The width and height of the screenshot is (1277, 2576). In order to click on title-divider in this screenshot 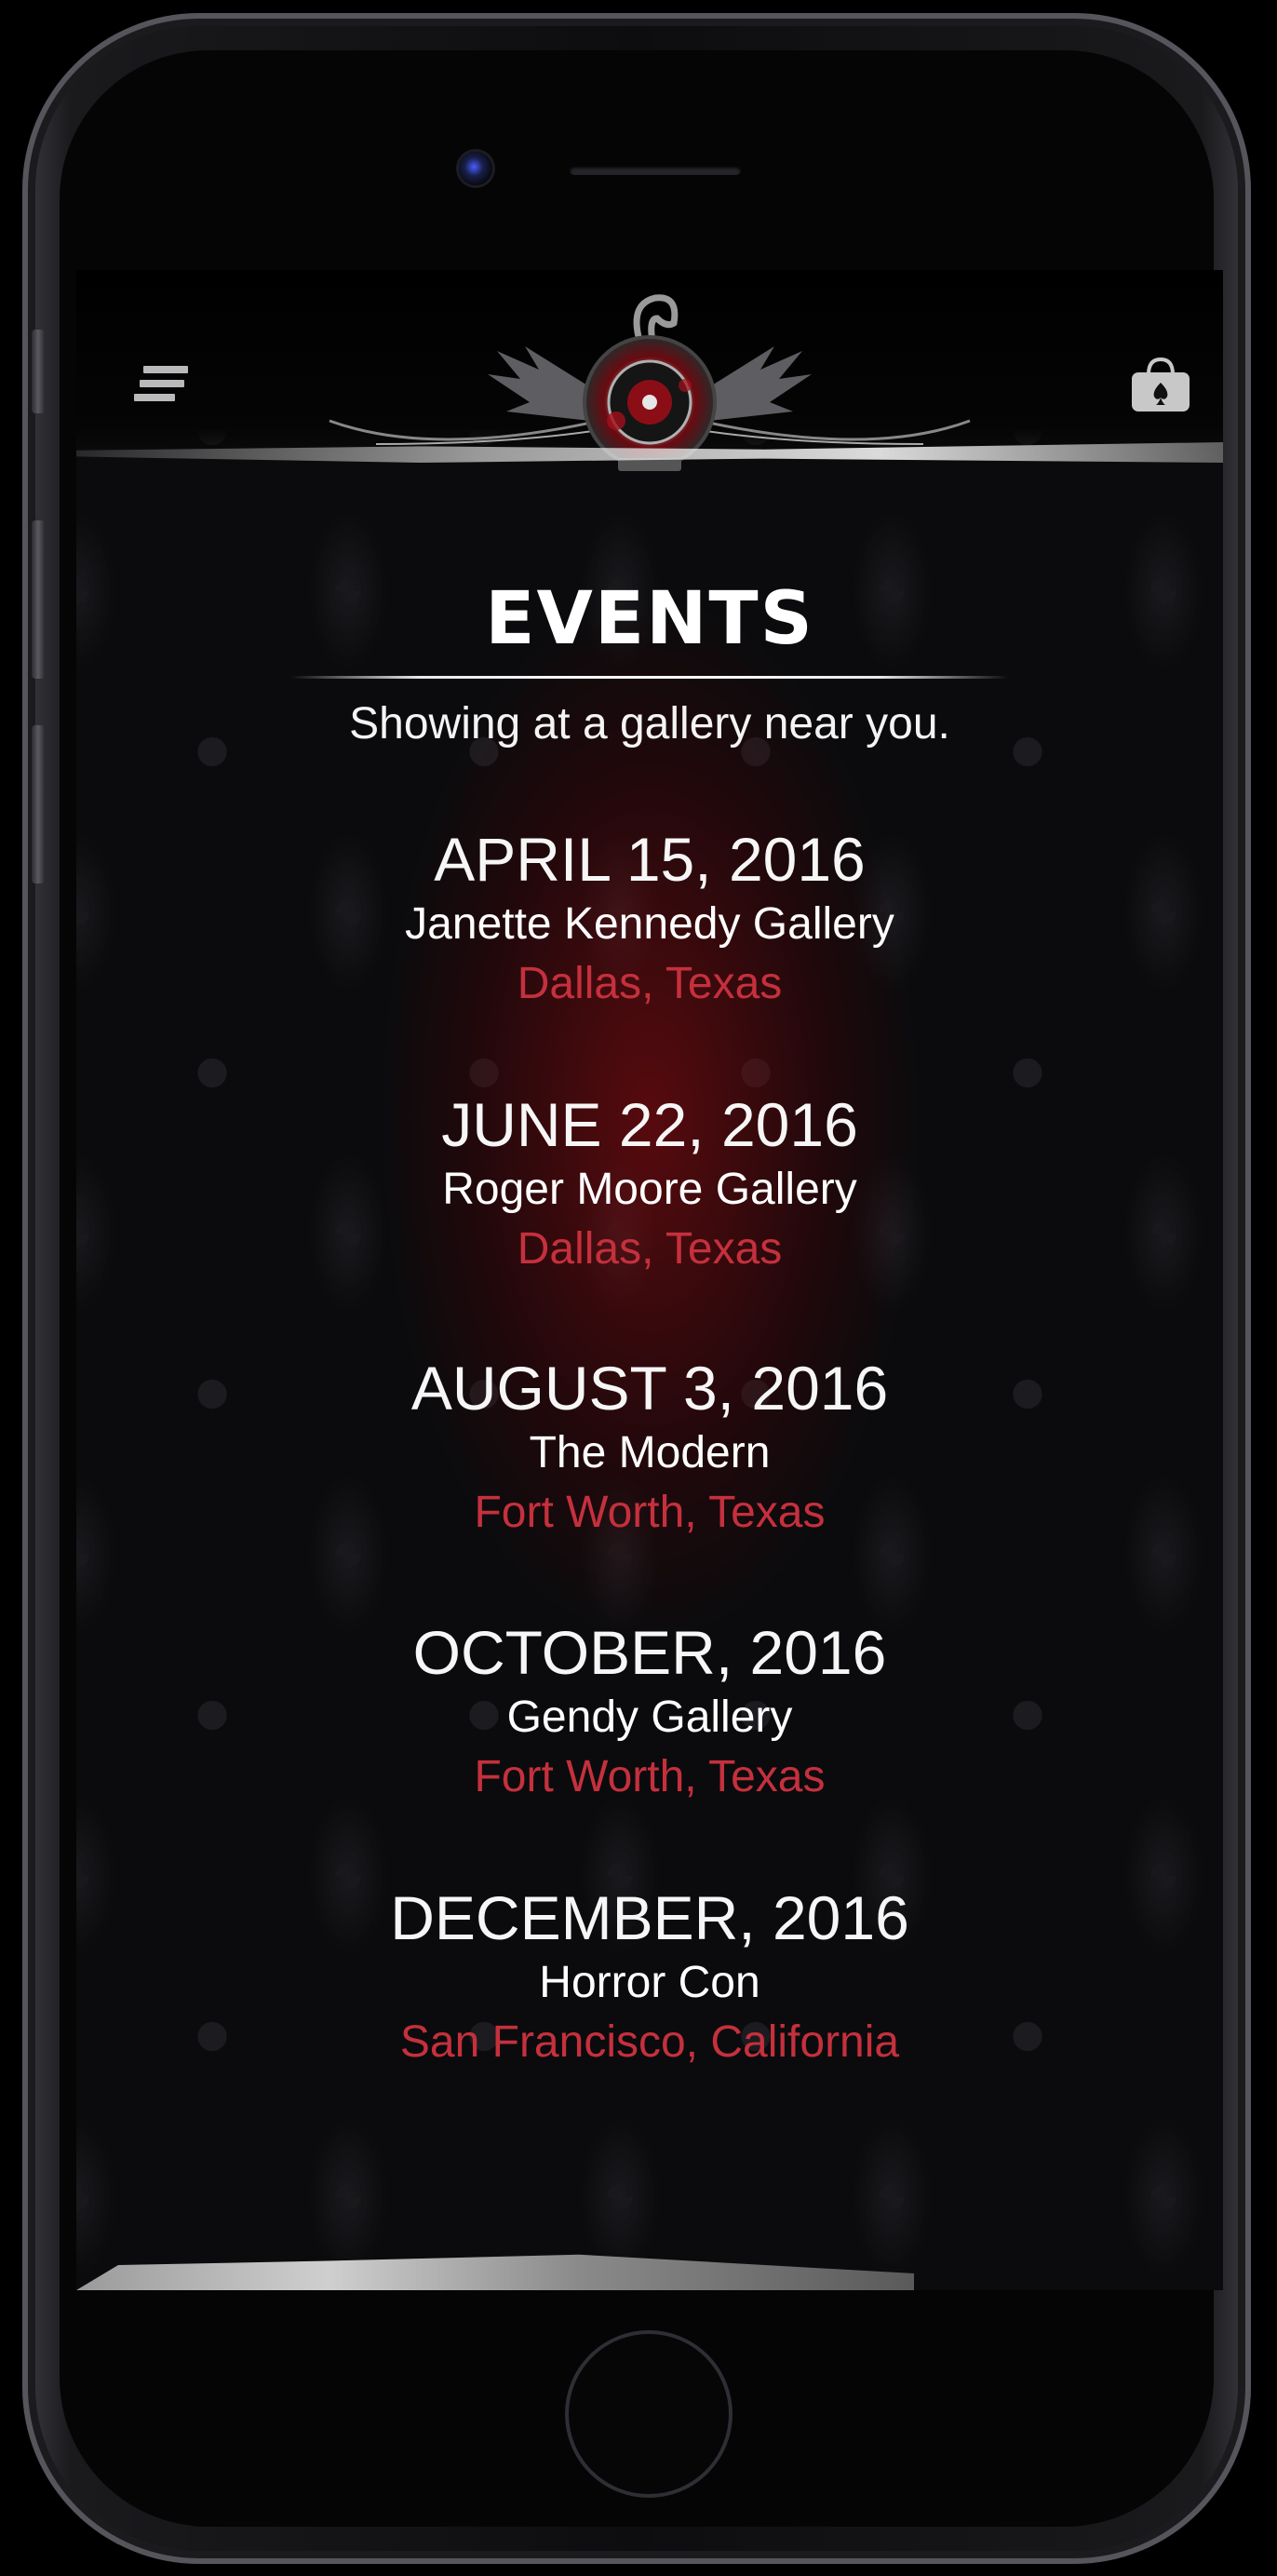, I will do `click(649, 677)`.